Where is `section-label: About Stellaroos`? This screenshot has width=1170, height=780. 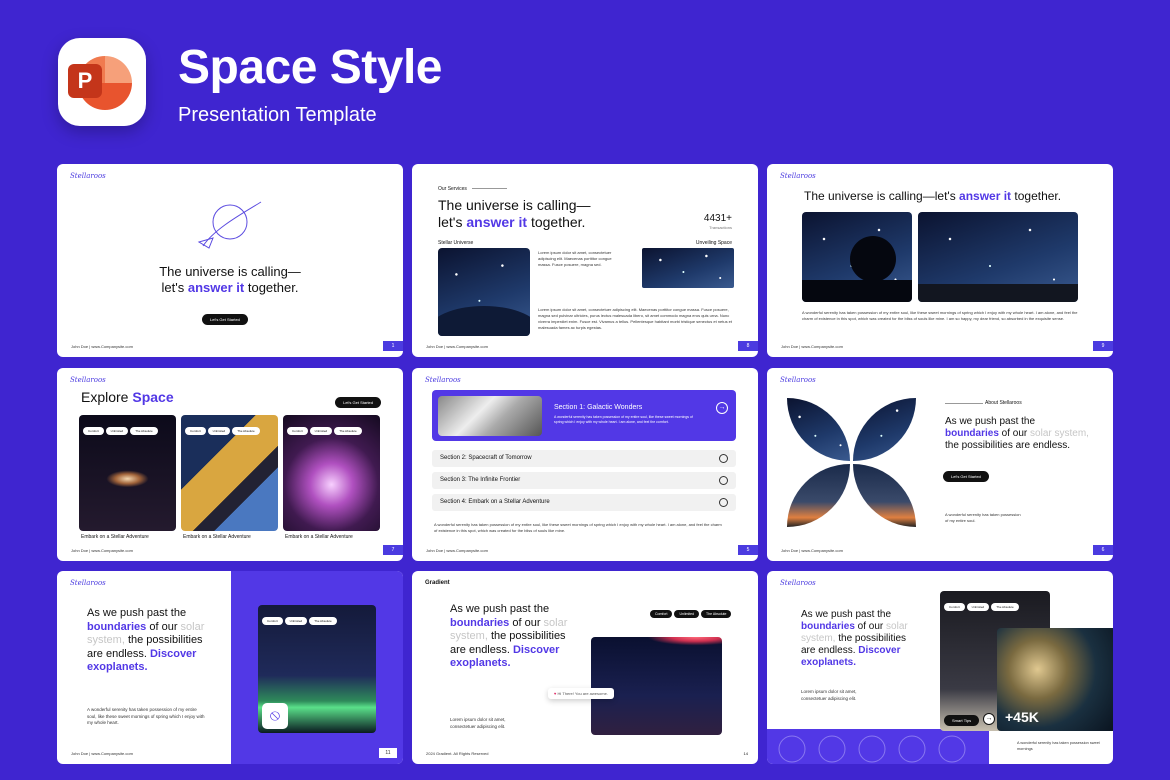 section-label: About Stellaroos is located at coordinates (1003, 403).